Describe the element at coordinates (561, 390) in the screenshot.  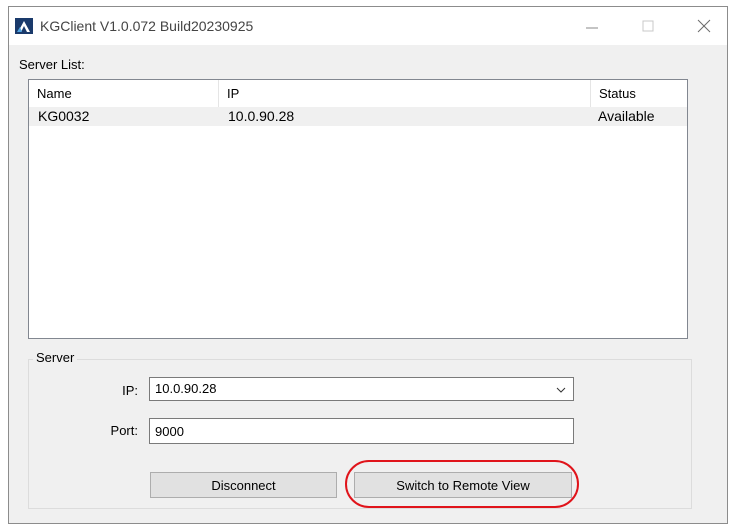
I see `chevron-down-icon` at that location.